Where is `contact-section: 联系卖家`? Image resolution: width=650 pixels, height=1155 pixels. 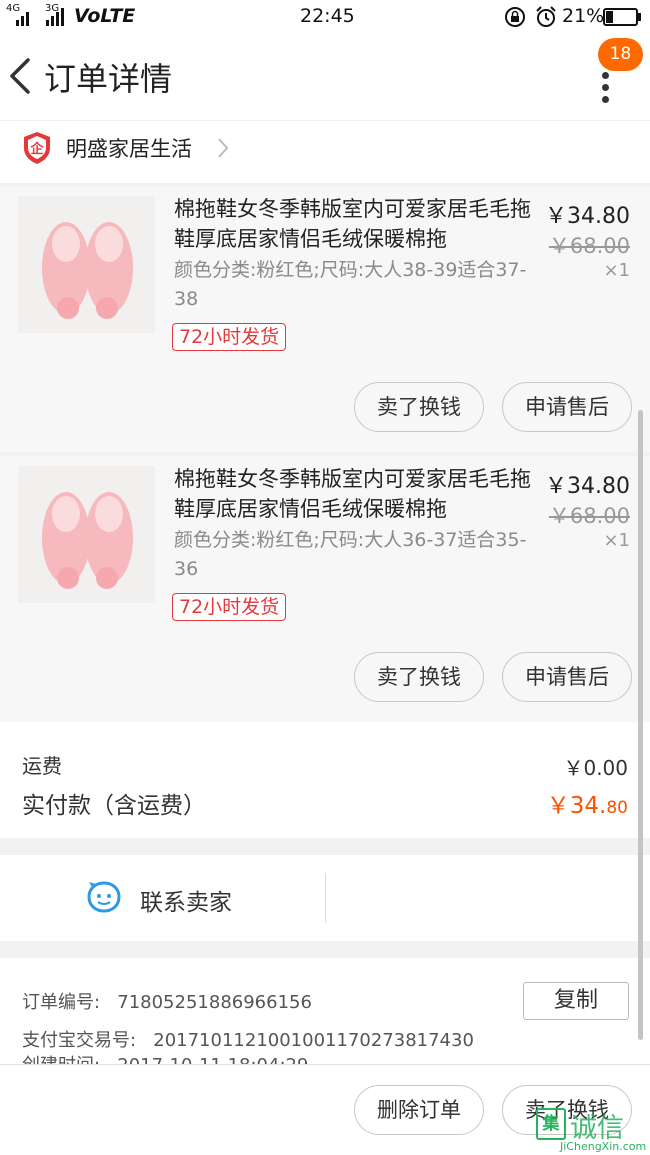
contact-section: 联系卖家 is located at coordinates (325, 898).